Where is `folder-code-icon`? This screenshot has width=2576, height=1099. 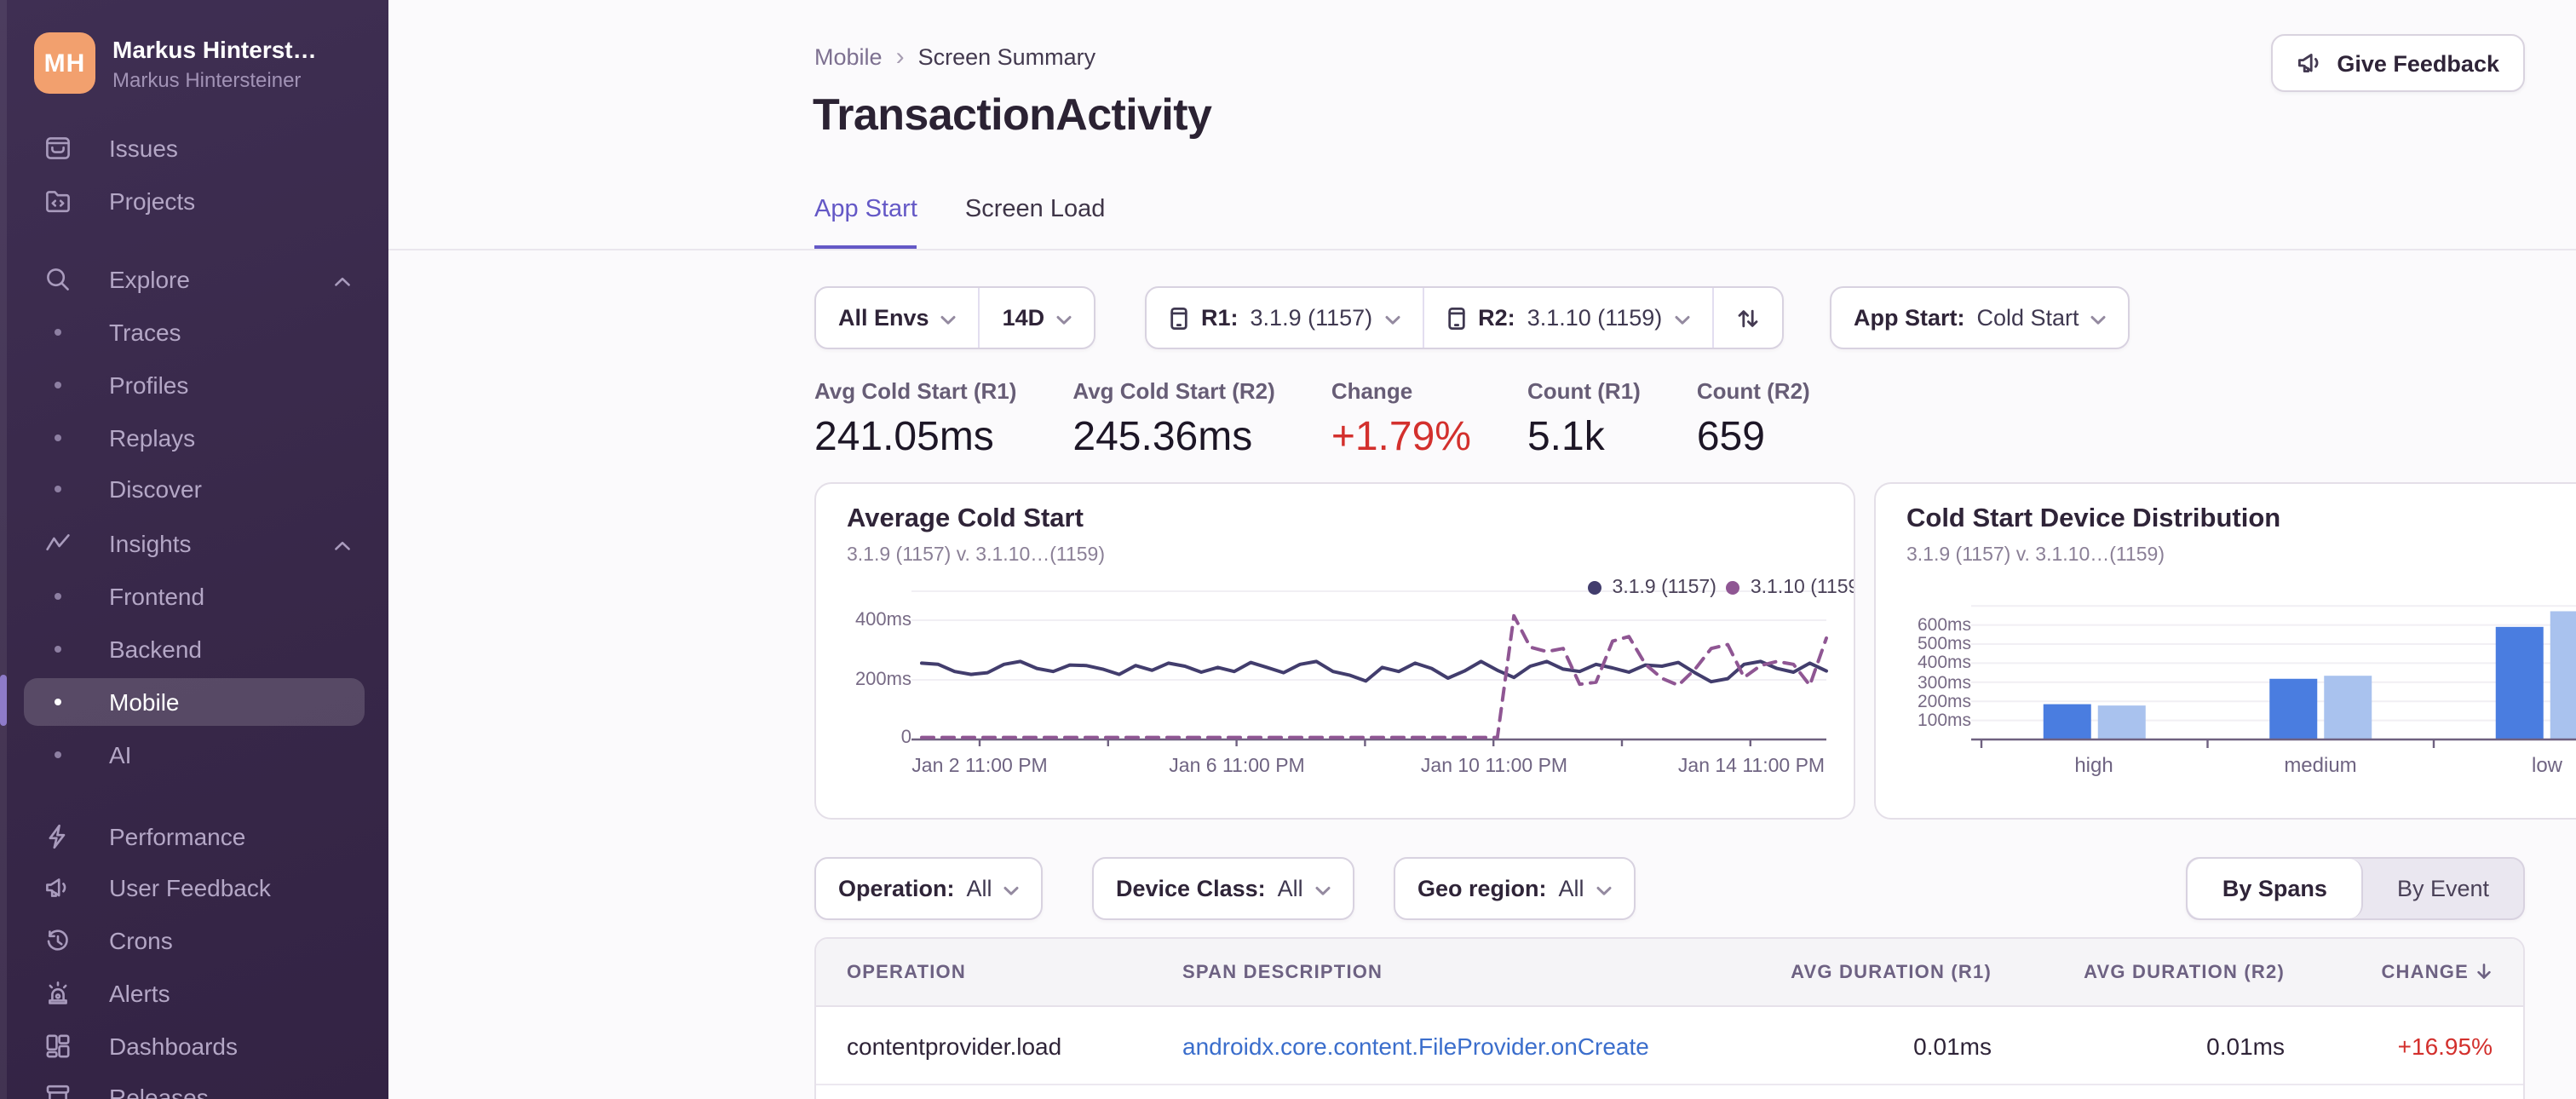
folder-code-icon is located at coordinates (58, 201).